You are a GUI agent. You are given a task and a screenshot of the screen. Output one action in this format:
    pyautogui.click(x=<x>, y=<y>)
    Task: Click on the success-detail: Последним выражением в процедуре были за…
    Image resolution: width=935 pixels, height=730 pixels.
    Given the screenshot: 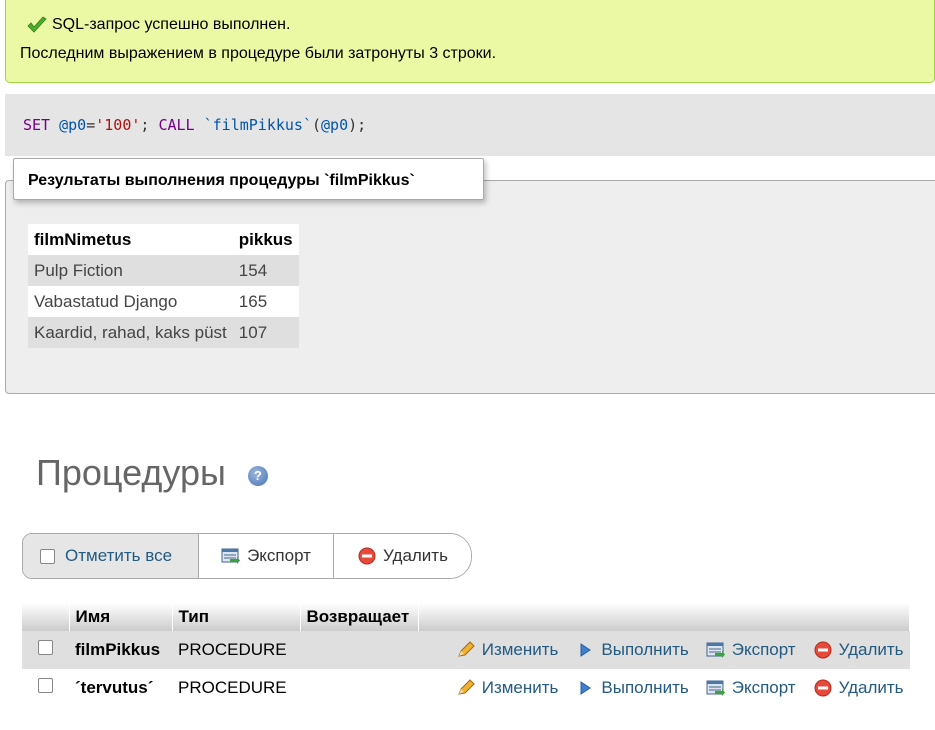 What is the action you would take?
    pyautogui.click(x=258, y=53)
    